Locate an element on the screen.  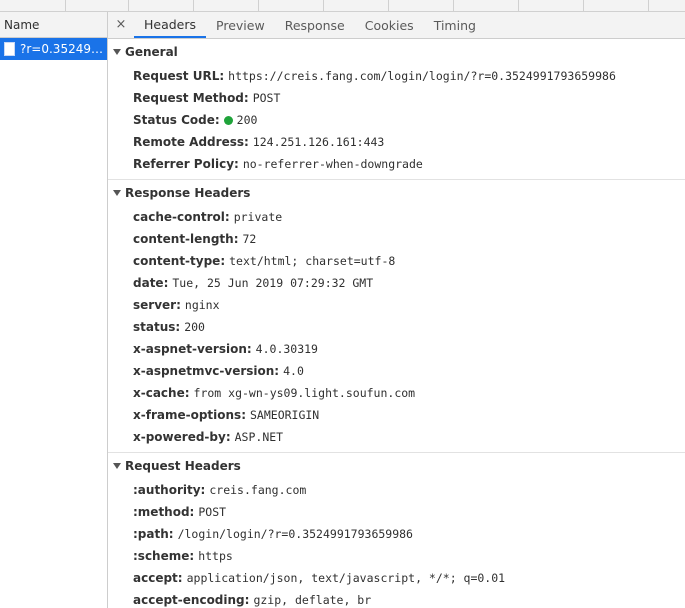
header-row: x-frame-options: SAMEORIGIN is located at coordinates (226, 415).